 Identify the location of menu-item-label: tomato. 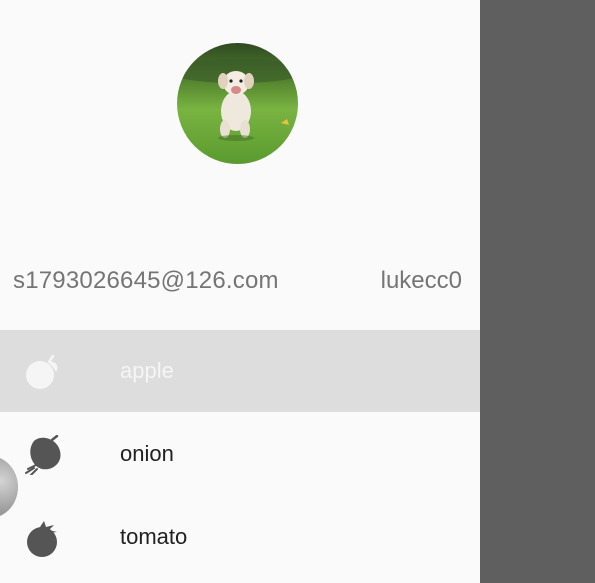
(154, 536).